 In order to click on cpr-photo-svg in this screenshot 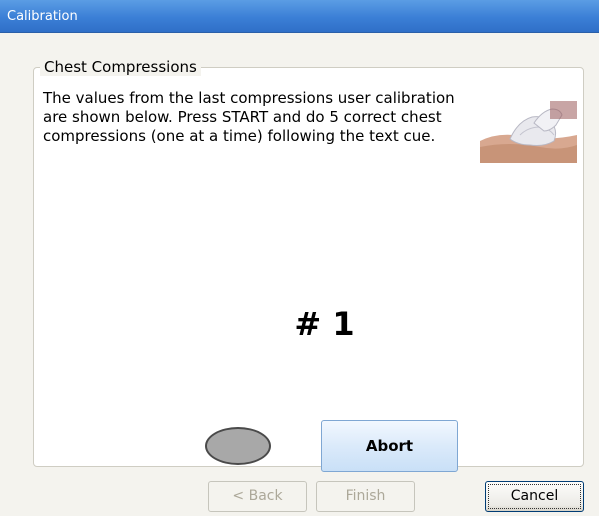, I will do `click(528, 132)`.